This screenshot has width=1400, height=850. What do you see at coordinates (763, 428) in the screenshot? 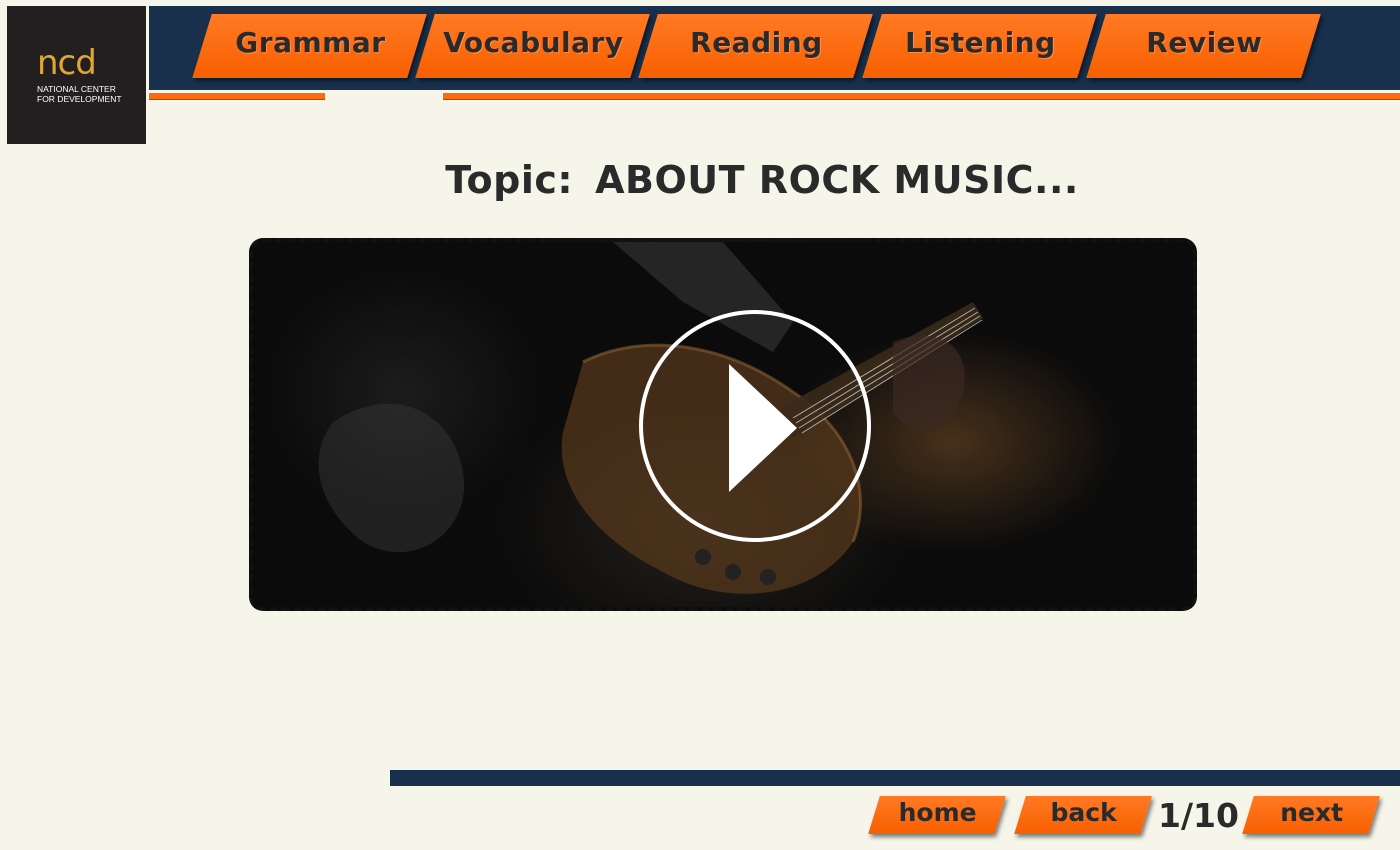
I see `play-icon` at bounding box center [763, 428].